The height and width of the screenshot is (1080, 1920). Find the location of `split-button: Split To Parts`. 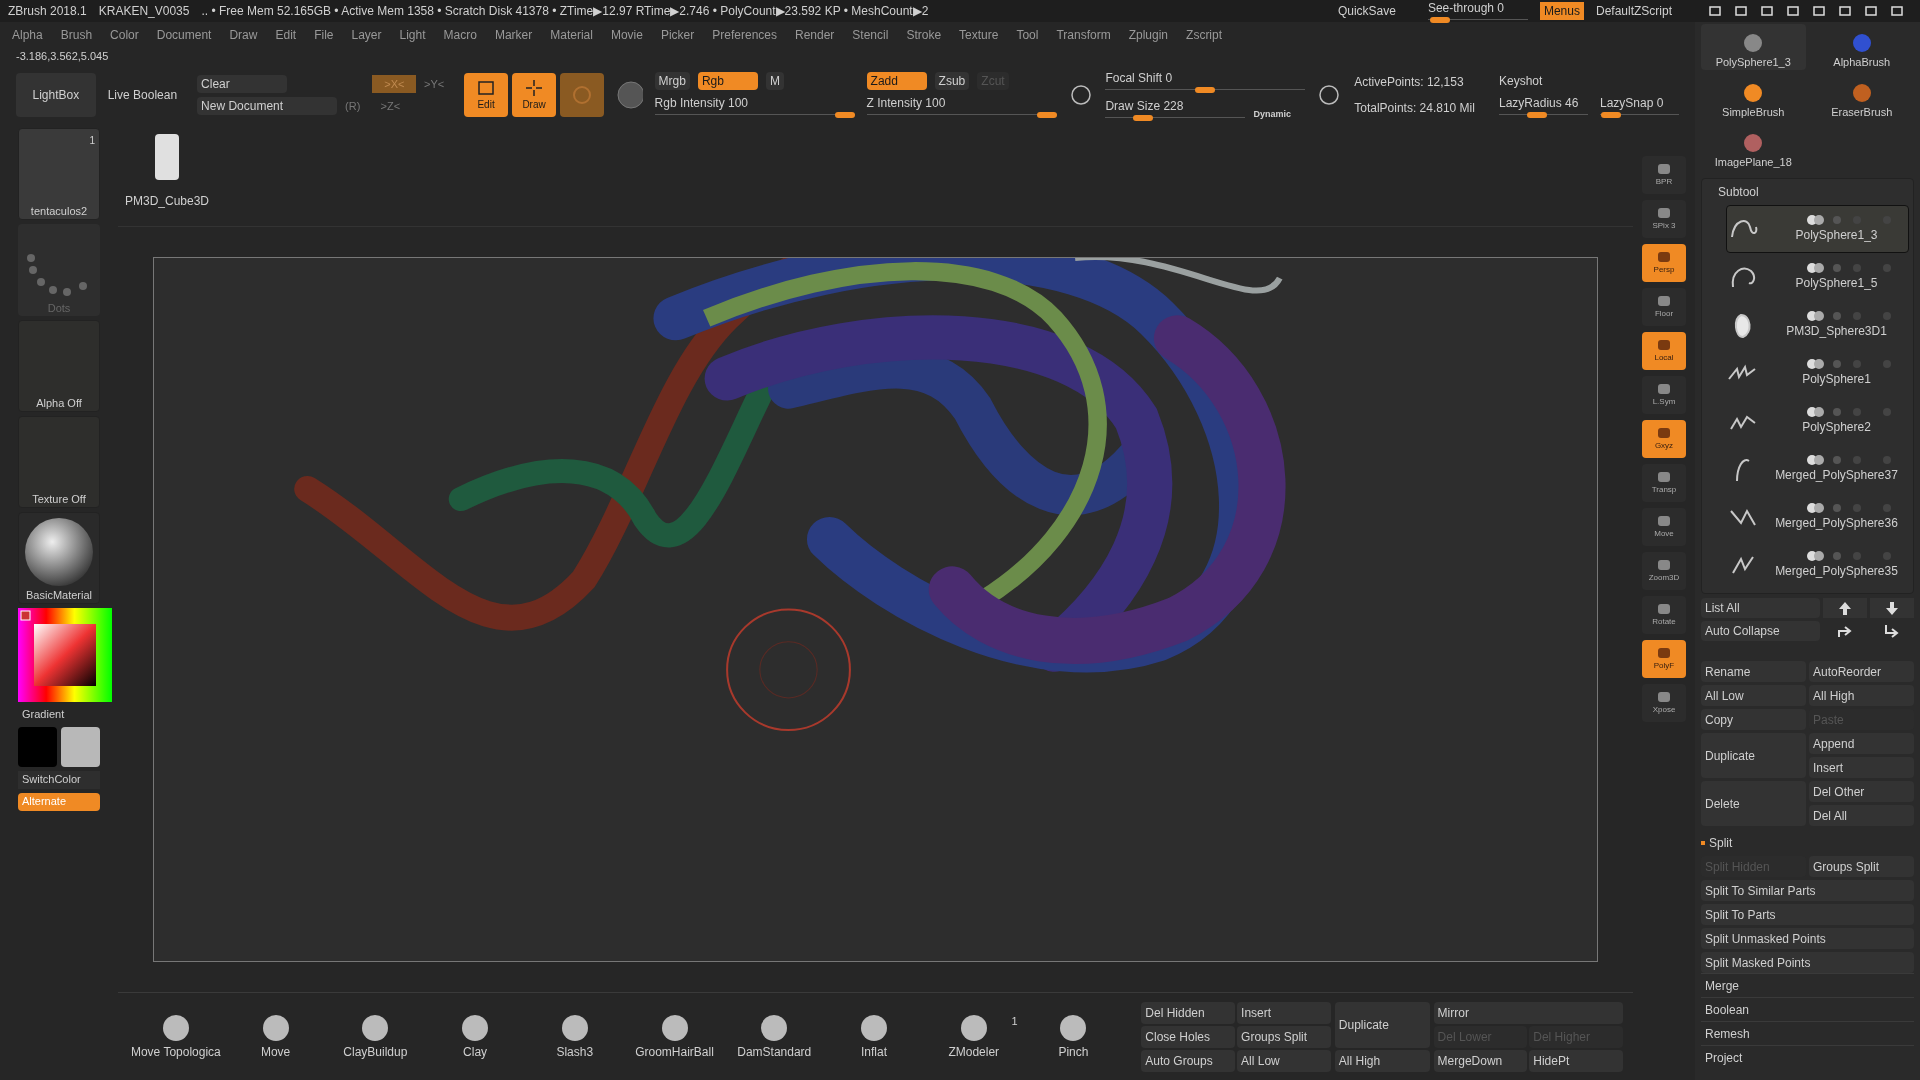

split-button: Split To Parts is located at coordinates (1807, 914).